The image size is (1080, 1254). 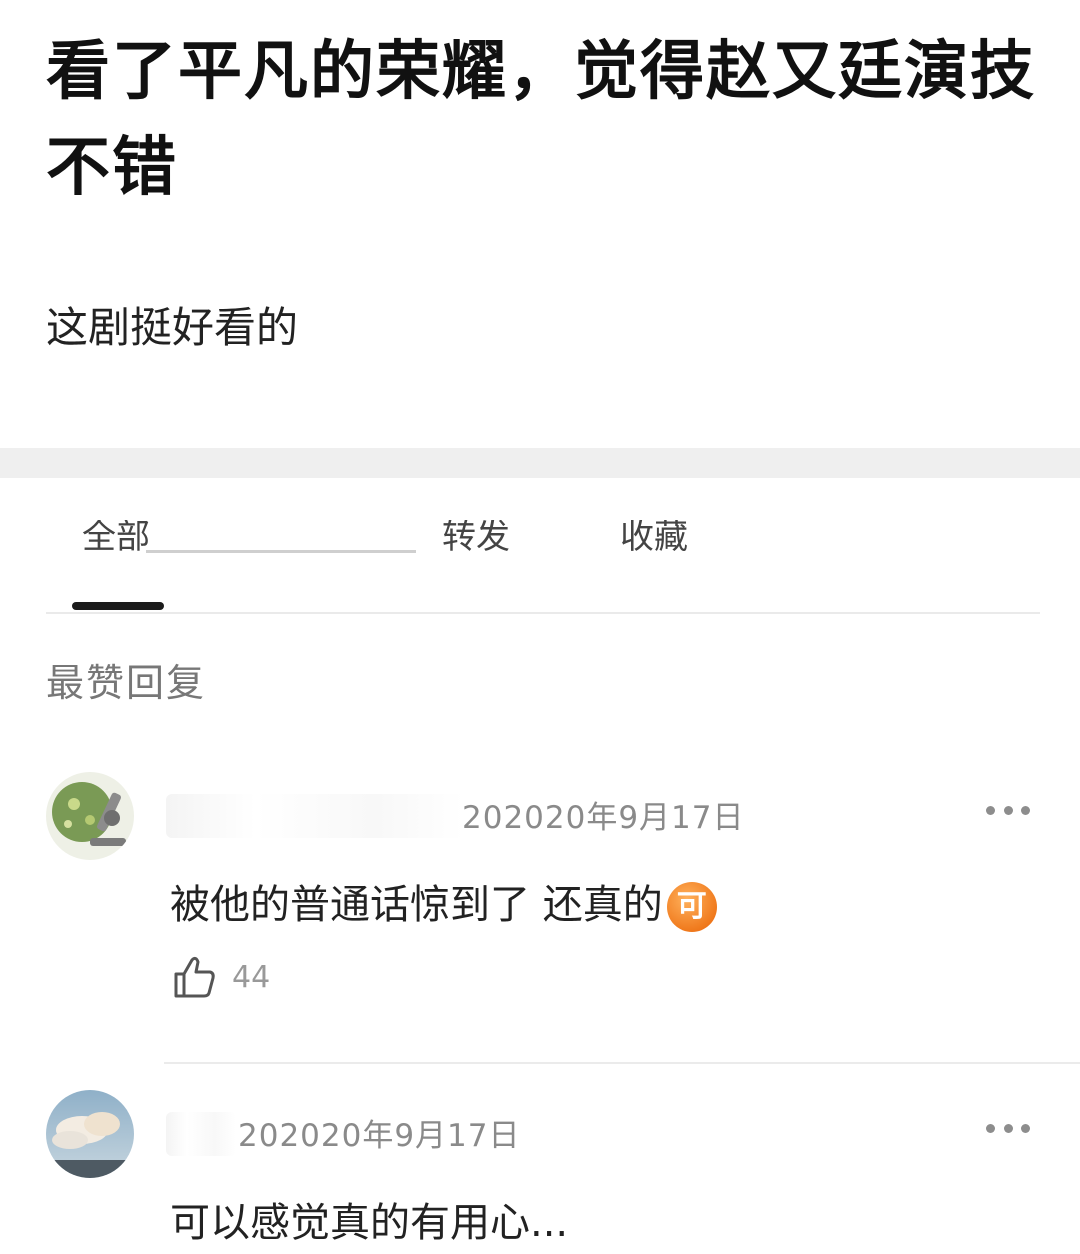 I want to click on section-label: 最赞回复, so click(x=126, y=683).